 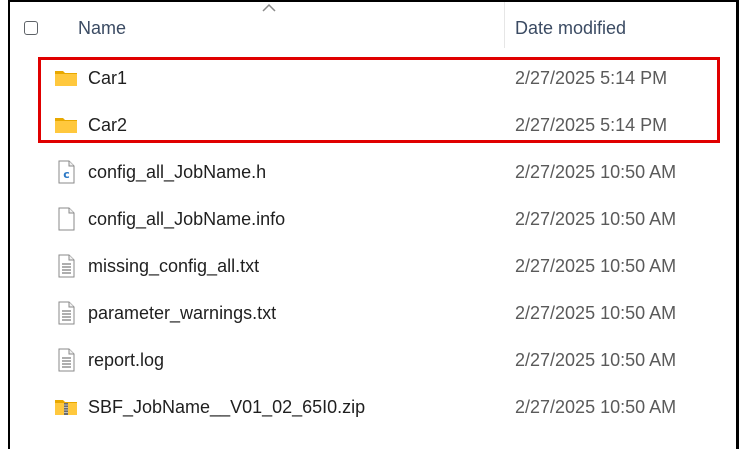 What do you see at coordinates (102, 28) in the screenshot?
I see `name-column-header: Name` at bounding box center [102, 28].